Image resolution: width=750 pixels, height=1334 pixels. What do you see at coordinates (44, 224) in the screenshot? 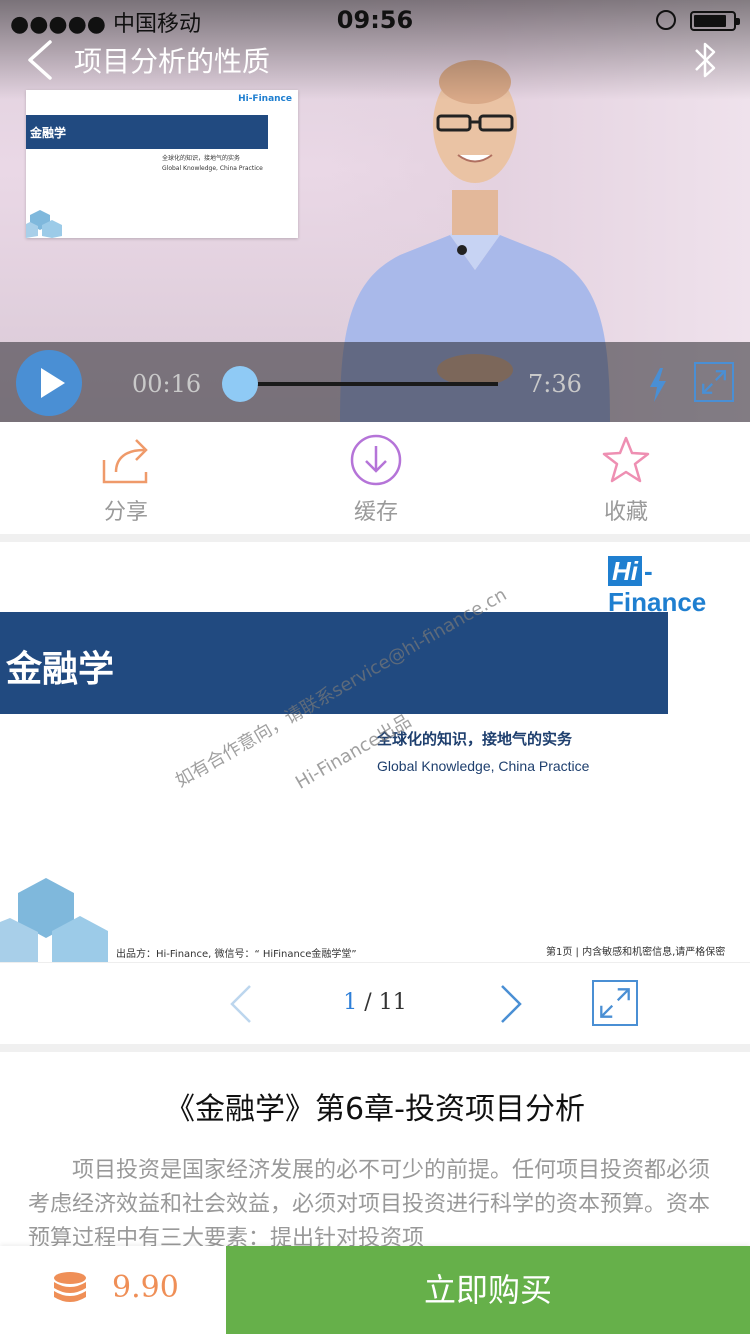
I see `thumb-hex-decoration` at bounding box center [44, 224].